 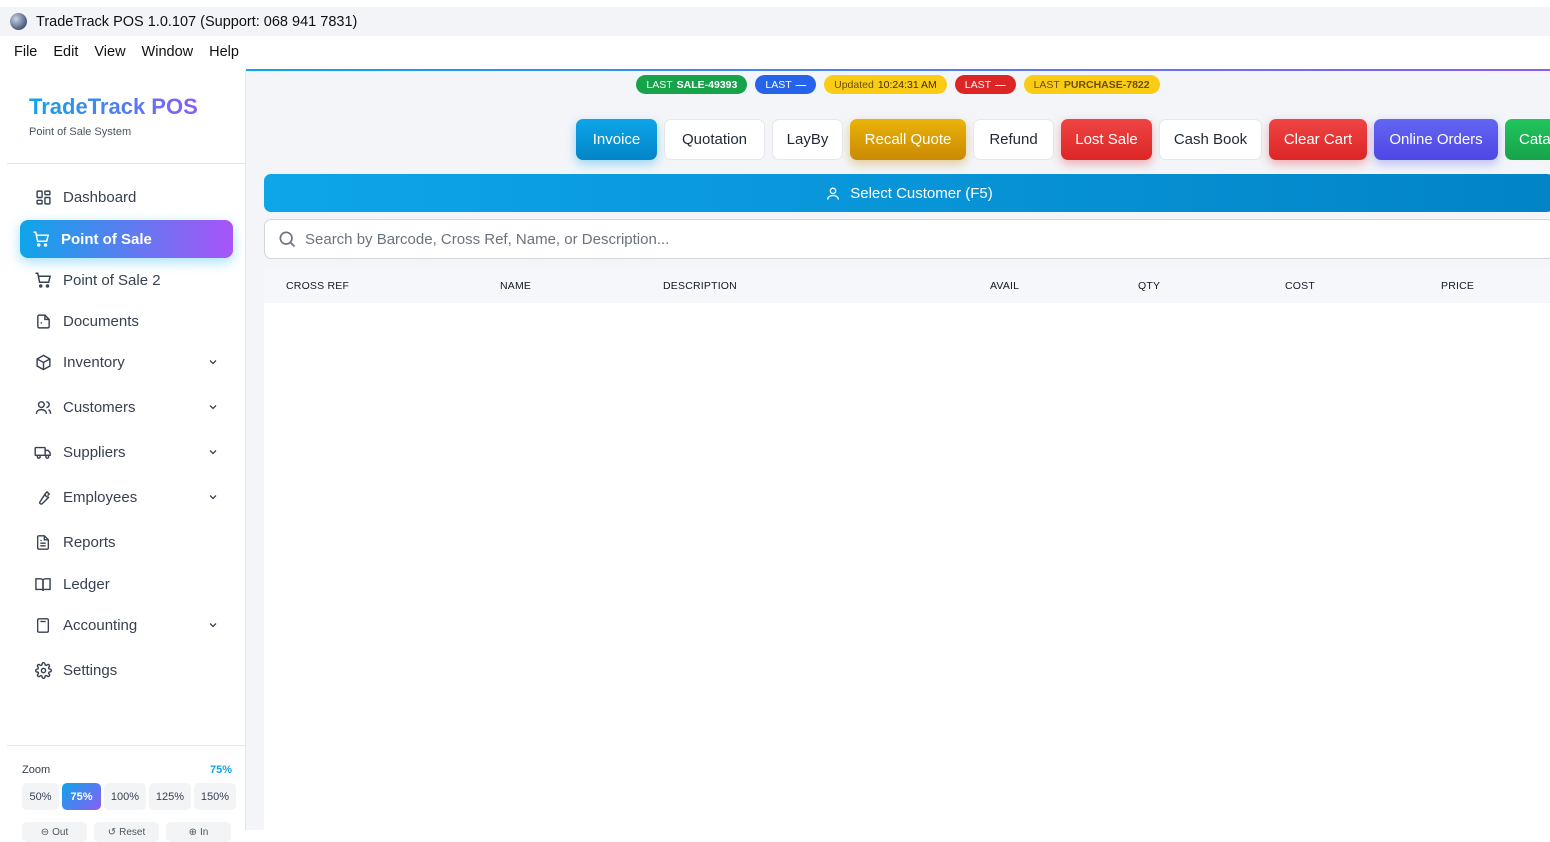 What do you see at coordinates (43, 362) in the screenshot?
I see `box-icon` at bounding box center [43, 362].